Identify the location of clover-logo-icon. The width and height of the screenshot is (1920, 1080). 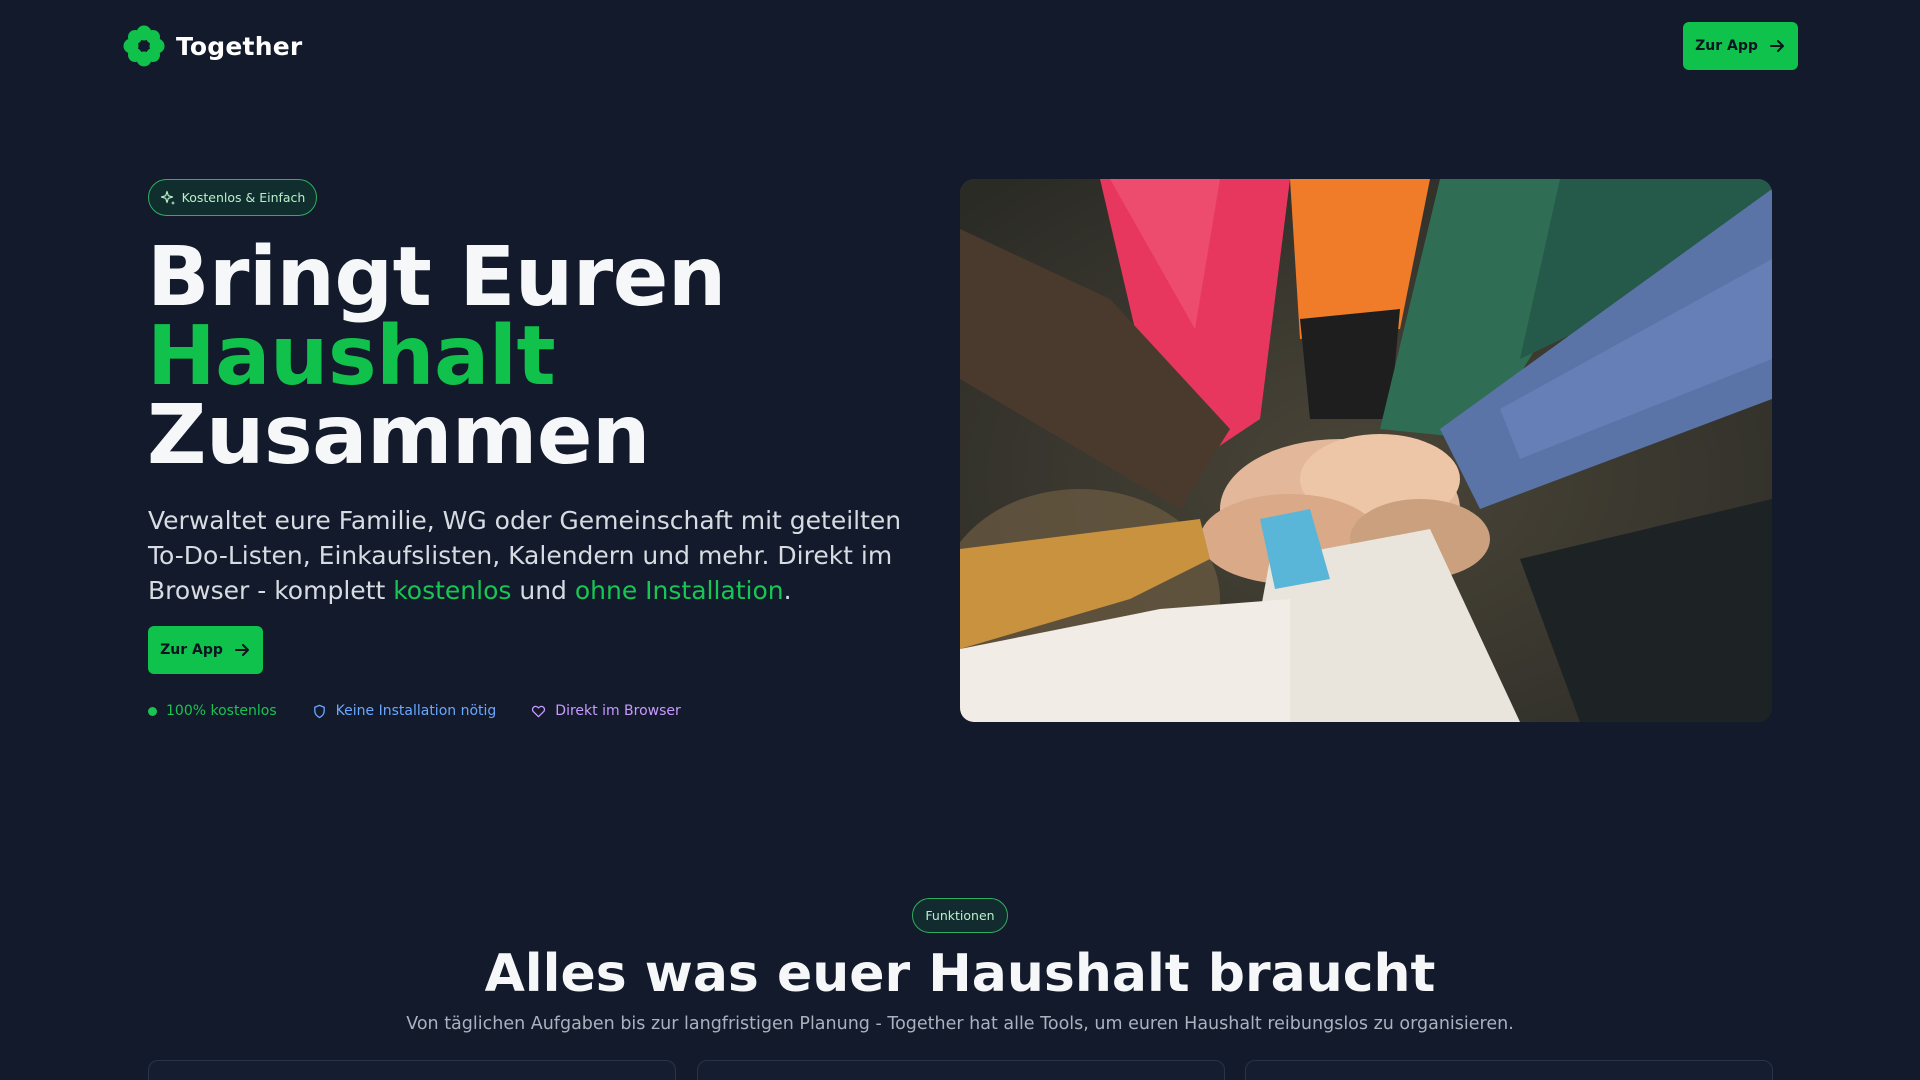
(144, 46).